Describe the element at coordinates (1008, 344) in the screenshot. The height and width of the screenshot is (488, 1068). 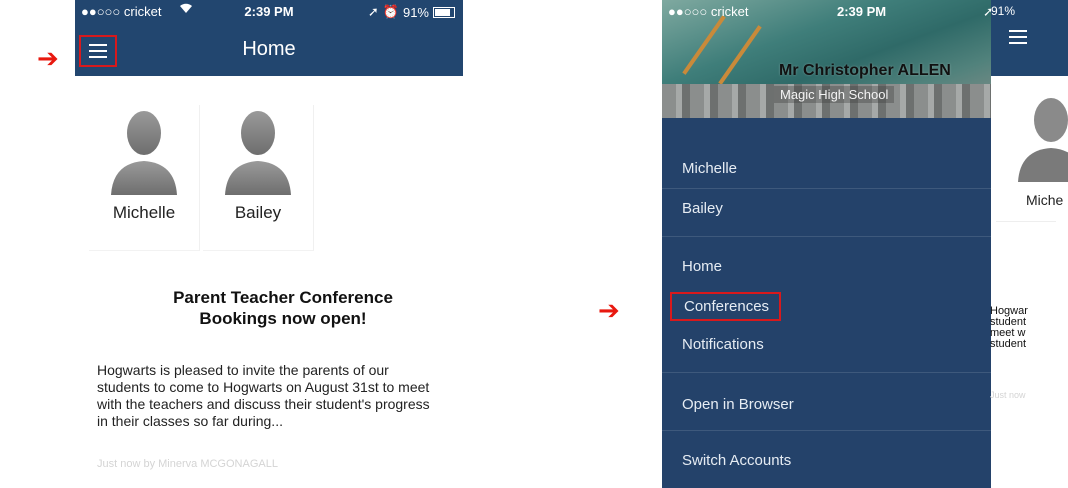
I see `peek-text-line: student` at that location.